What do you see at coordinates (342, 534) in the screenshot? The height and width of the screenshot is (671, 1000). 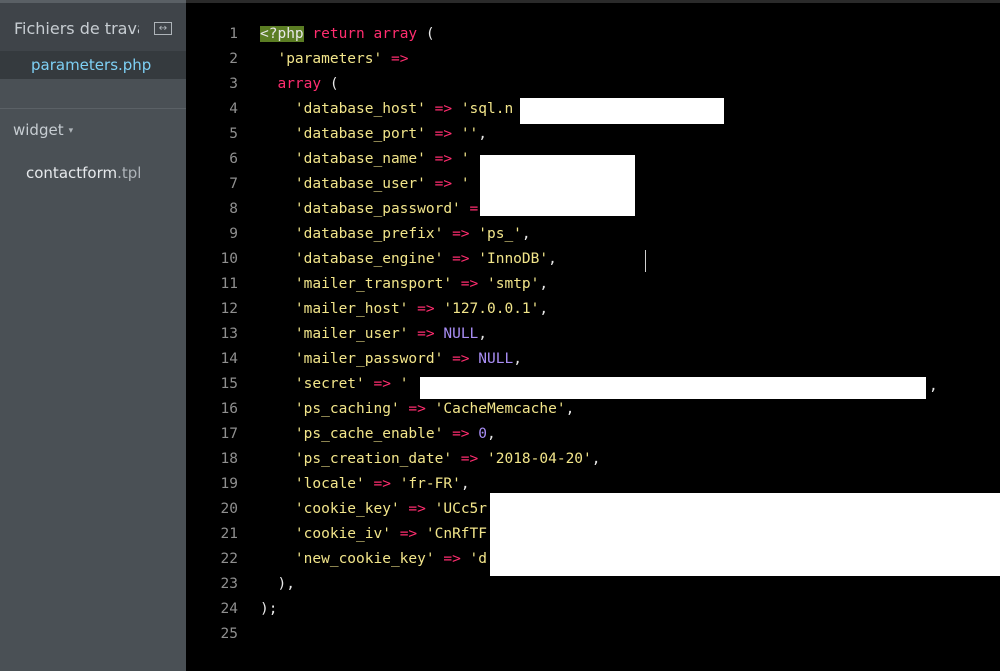 I see `code-token: 'cookie_iv'` at bounding box center [342, 534].